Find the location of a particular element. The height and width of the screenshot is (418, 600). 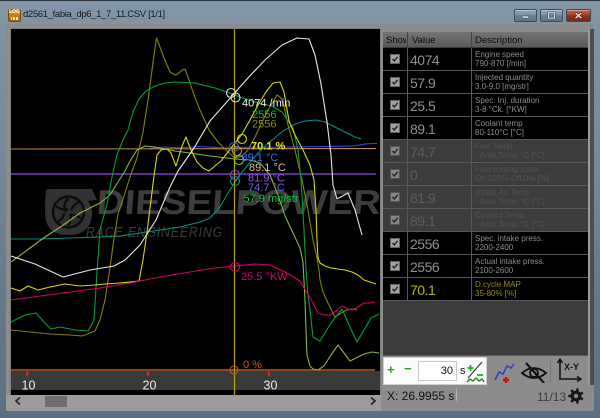

svg-text: 10 is located at coordinates (29, 386).